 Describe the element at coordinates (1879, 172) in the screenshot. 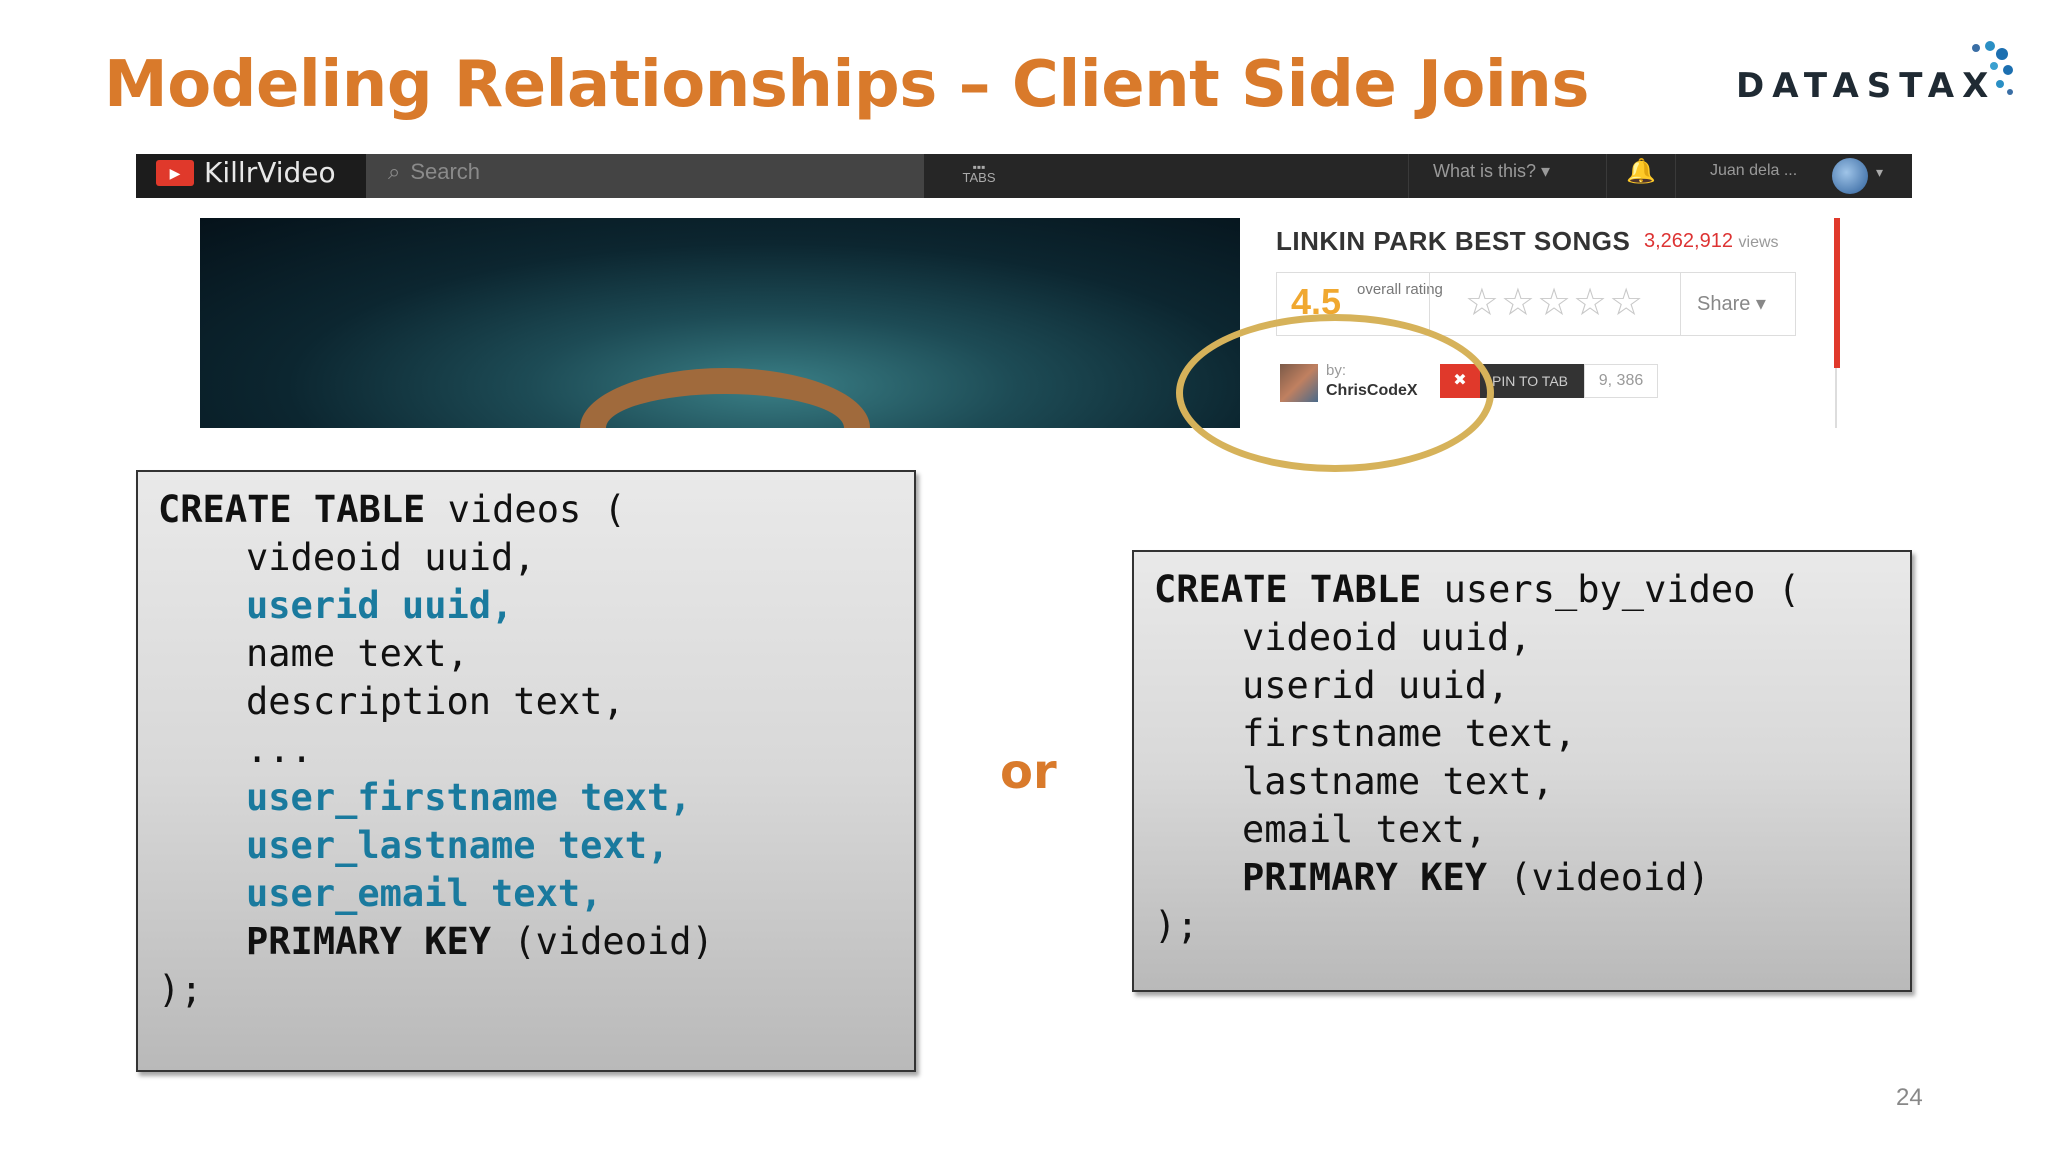

I see `chevron-down-icon: ▾` at that location.